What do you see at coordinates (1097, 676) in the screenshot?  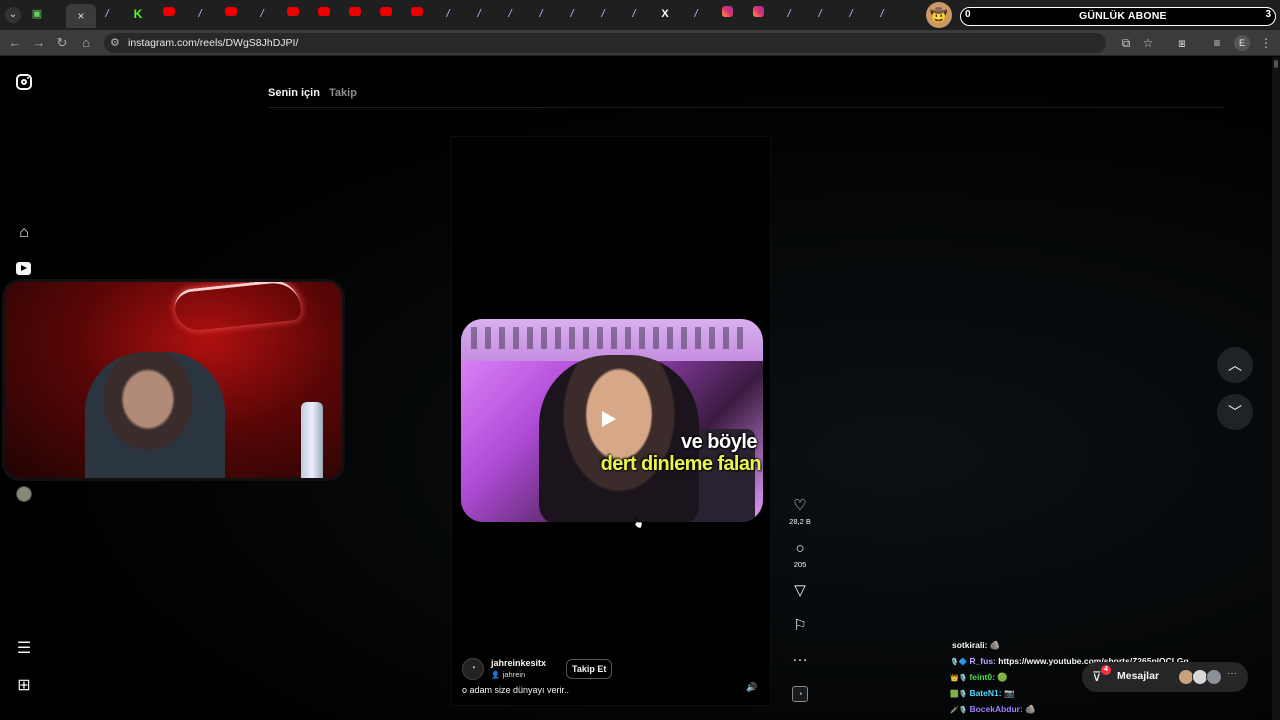 I see `direct-message-icon: ⊽` at bounding box center [1097, 676].